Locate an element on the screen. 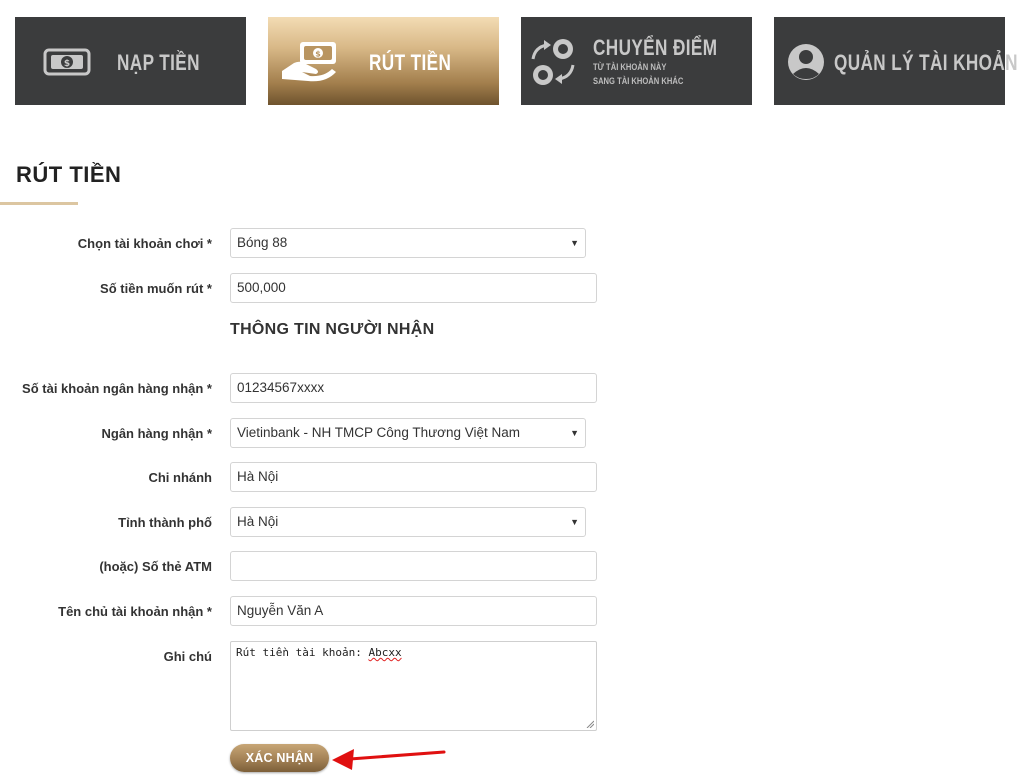  bank-label: Ngân hàng nhận * is located at coordinates (157, 433).